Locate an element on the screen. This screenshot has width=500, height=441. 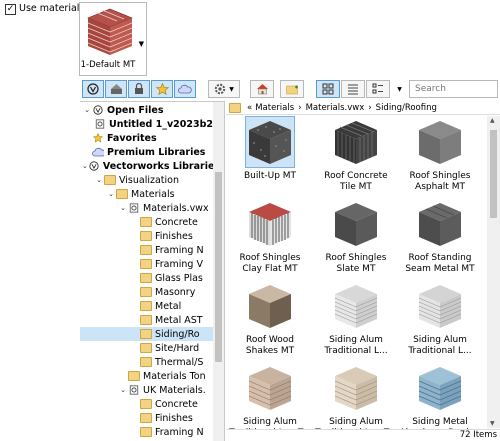
tree-scrollbar-thumb is located at coordinates (218, 267).